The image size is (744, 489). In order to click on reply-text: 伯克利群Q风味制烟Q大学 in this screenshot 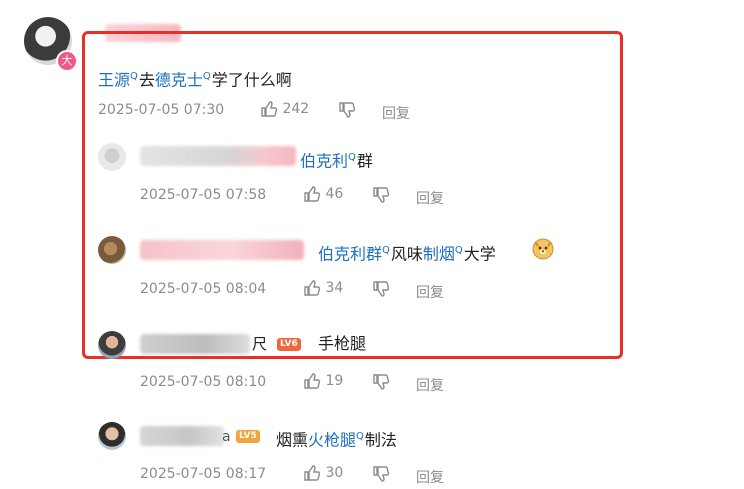, I will do `click(407, 252)`.